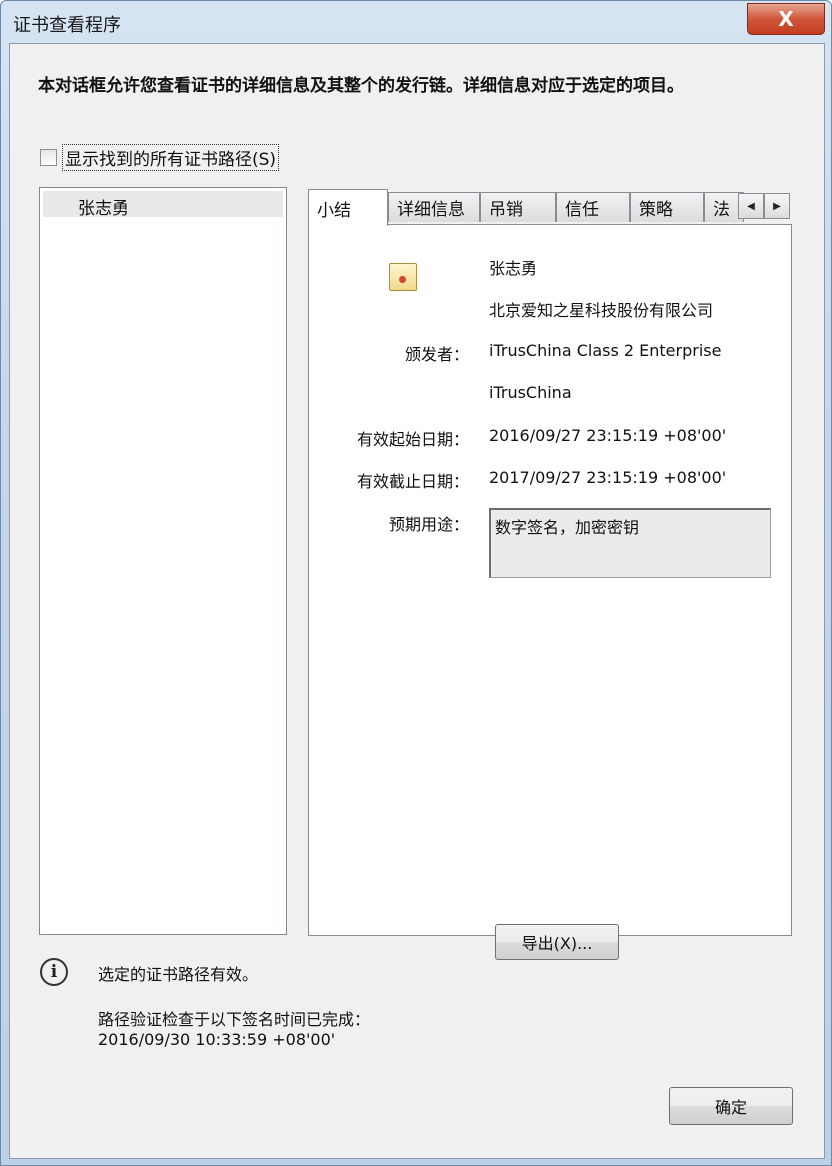 The height and width of the screenshot is (1166, 832). I want to click on purpose-field: 数字签名，加密密钥, so click(630, 543).